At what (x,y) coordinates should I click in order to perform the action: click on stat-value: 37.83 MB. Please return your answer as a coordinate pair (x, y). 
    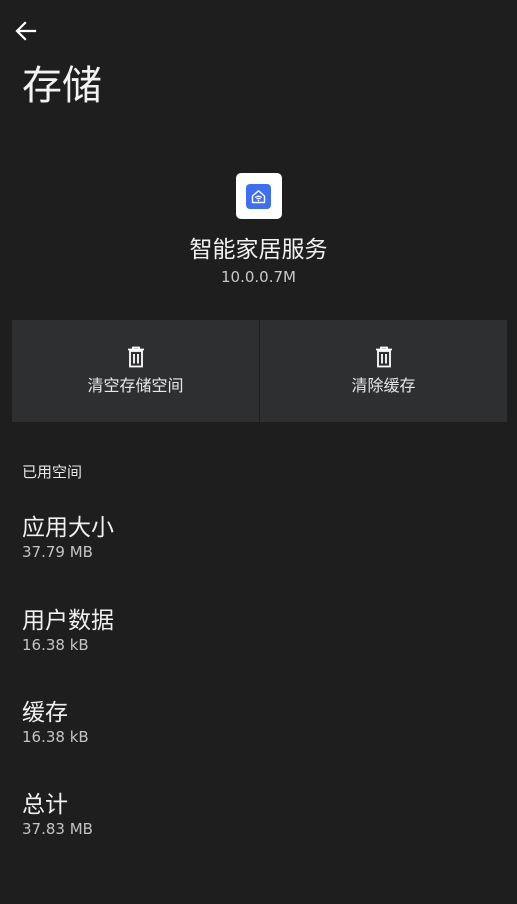
    Looking at the image, I should click on (57, 829).